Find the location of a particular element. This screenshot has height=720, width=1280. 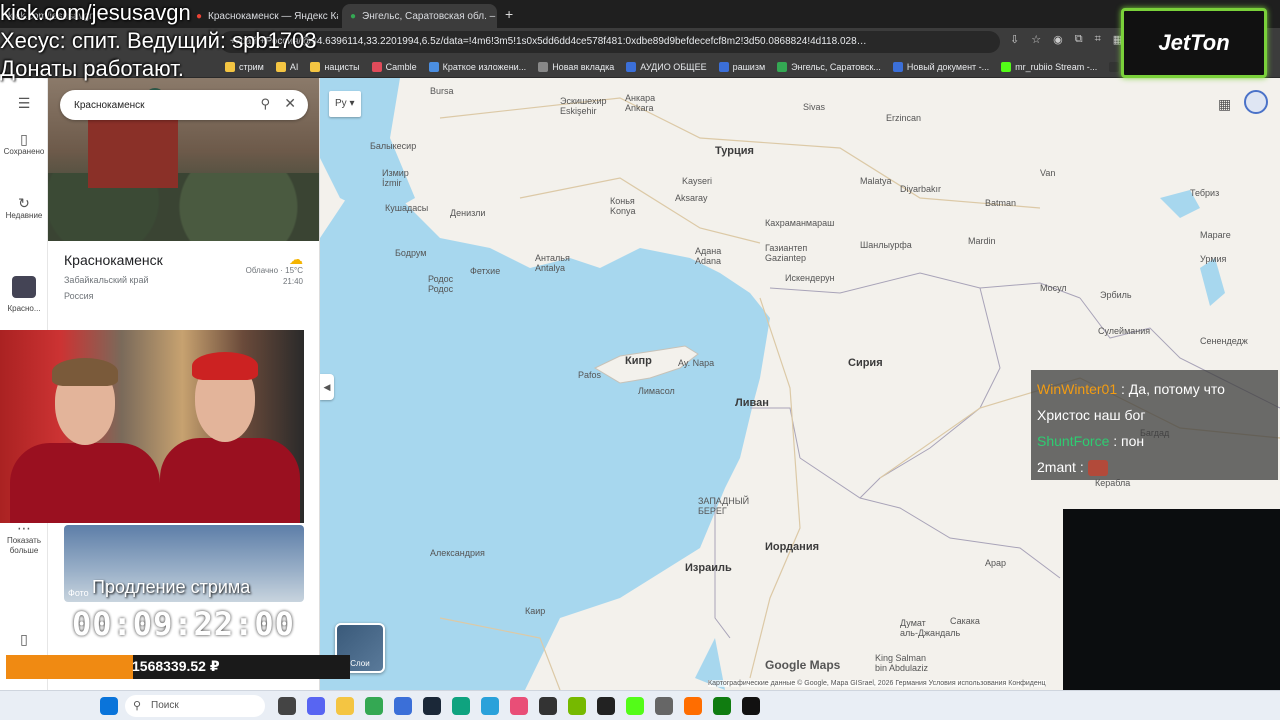

vpn-icon is located at coordinates (693, 706).